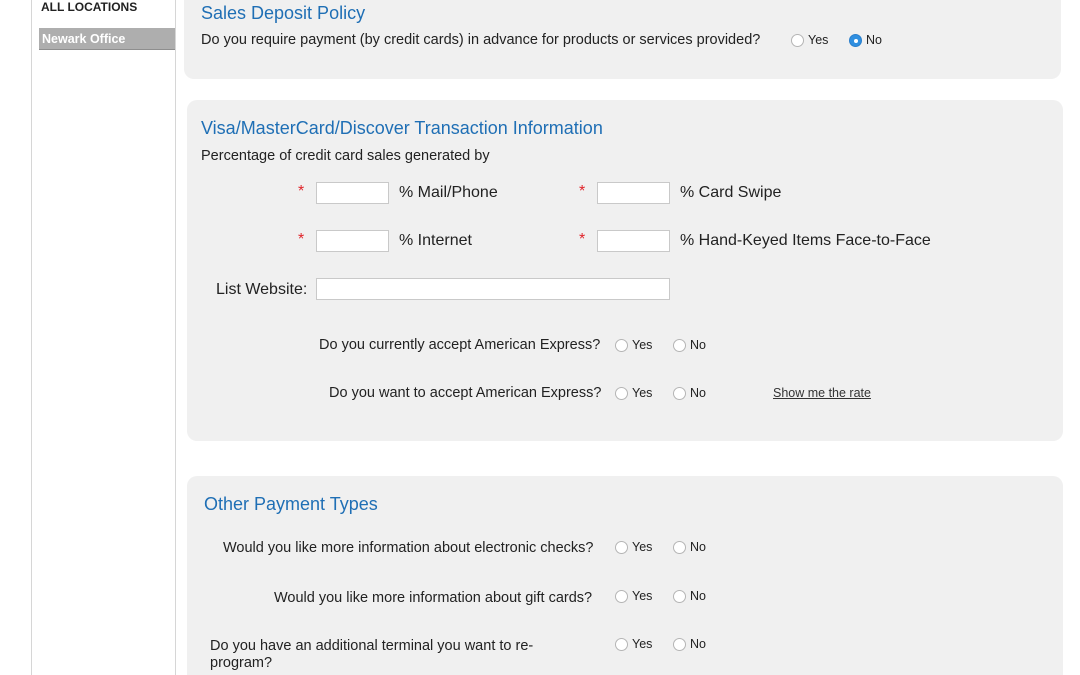  I want to click on internet-label: % Internet, so click(435, 240).